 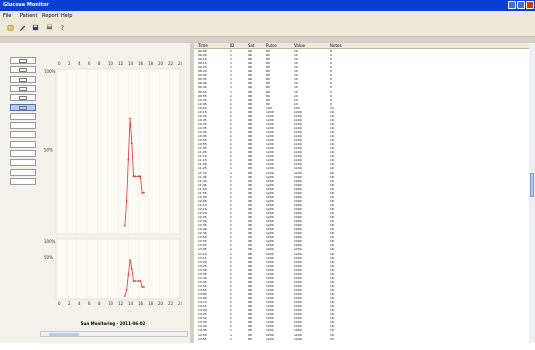 I want to click on help-icon: ?, so click(x=62, y=27).